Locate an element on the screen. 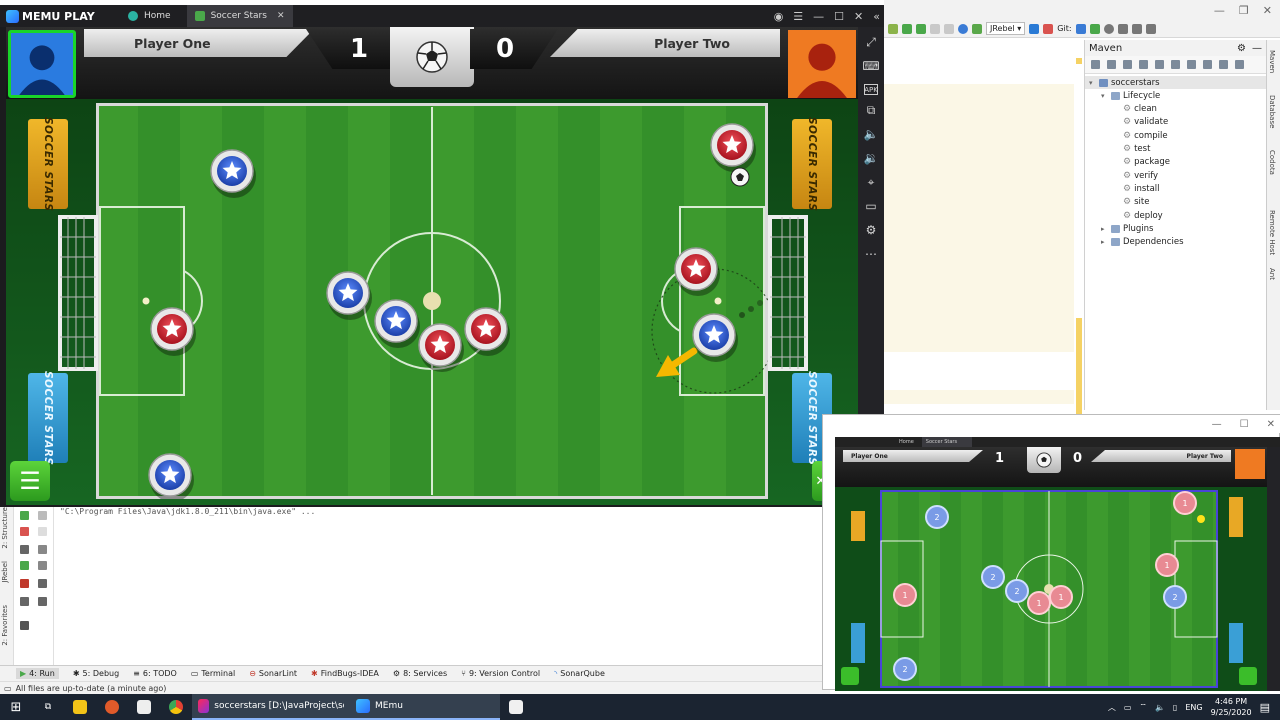 The width and height of the screenshot is (1280, 720). chrome-button is located at coordinates (176, 707).